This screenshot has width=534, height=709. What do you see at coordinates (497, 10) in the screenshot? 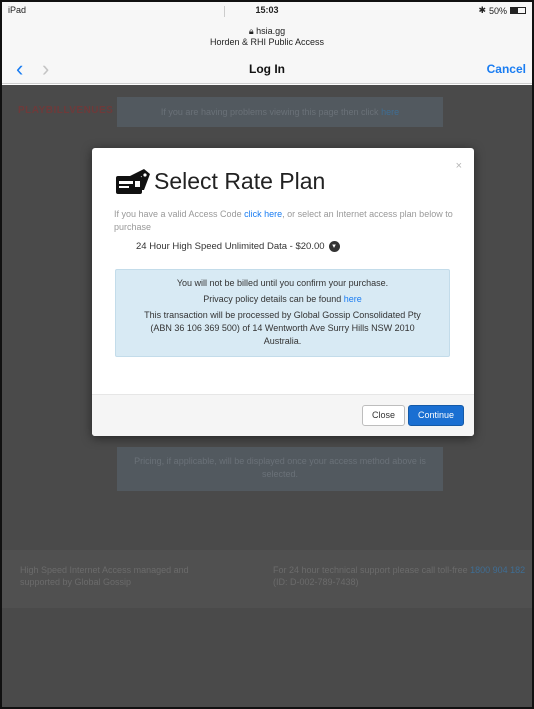
I see `battery-percent: 50%` at bounding box center [497, 10].